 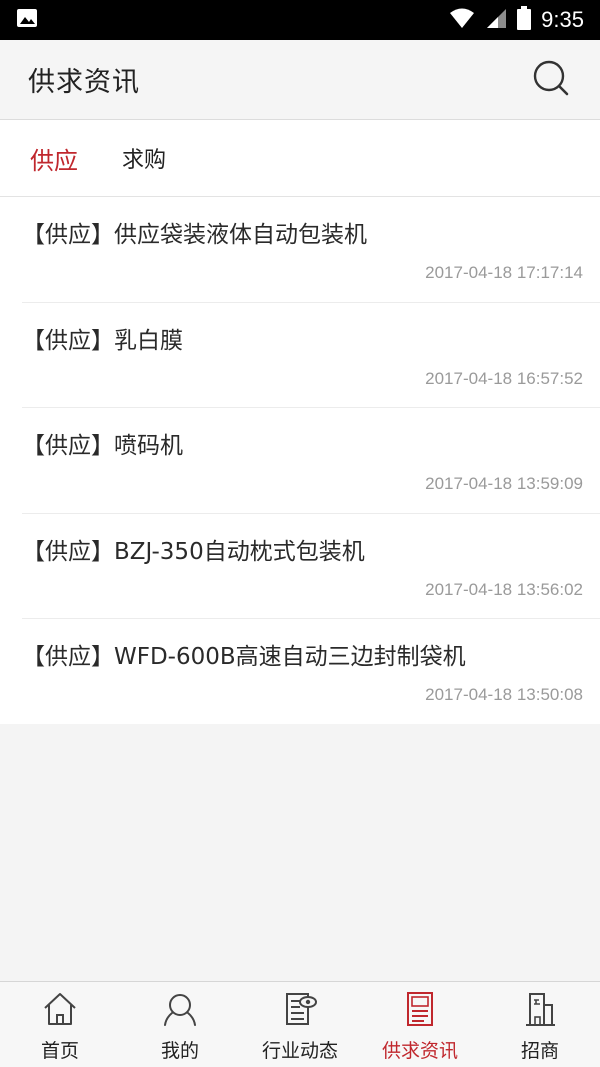 I want to click on list-item: 【供应】供应袋装液体自动包装机 2017-04-18 17:17:14, so click(x=311, y=250).